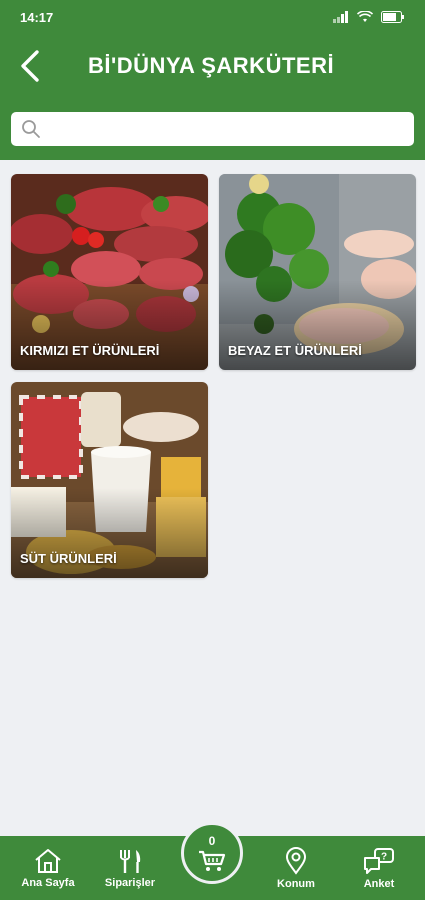 This screenshot has height=900, width=425. Describe the element at coordinates (130, 882) in the screenshot. I see `nav-orders-label: Siparişler` at that location.